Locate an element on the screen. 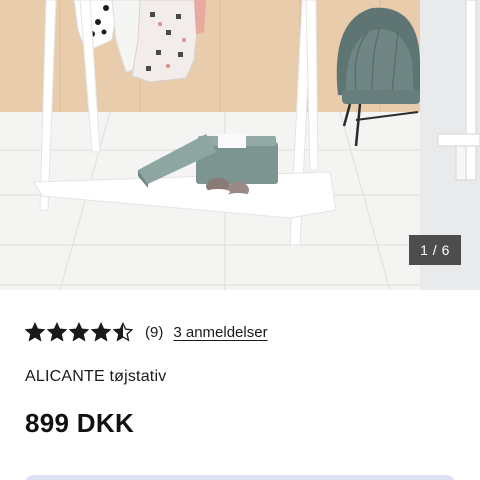 The height and width of the screenshot is (480, 480). image-counter: 1 / 6 is located at coordinates (435, 250).